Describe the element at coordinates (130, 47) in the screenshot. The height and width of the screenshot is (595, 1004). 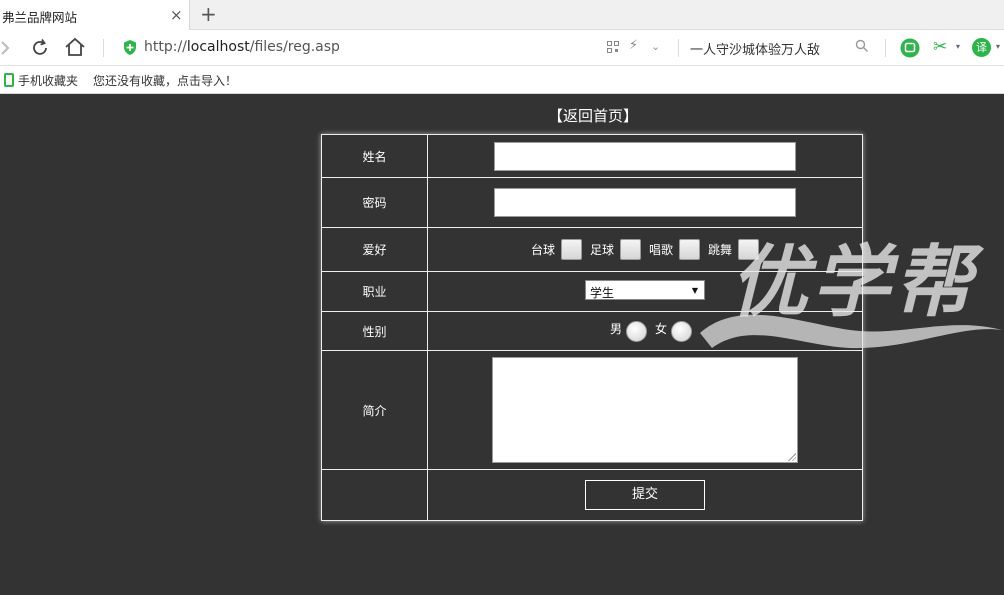
I see `secure-shield-icon` at that location.